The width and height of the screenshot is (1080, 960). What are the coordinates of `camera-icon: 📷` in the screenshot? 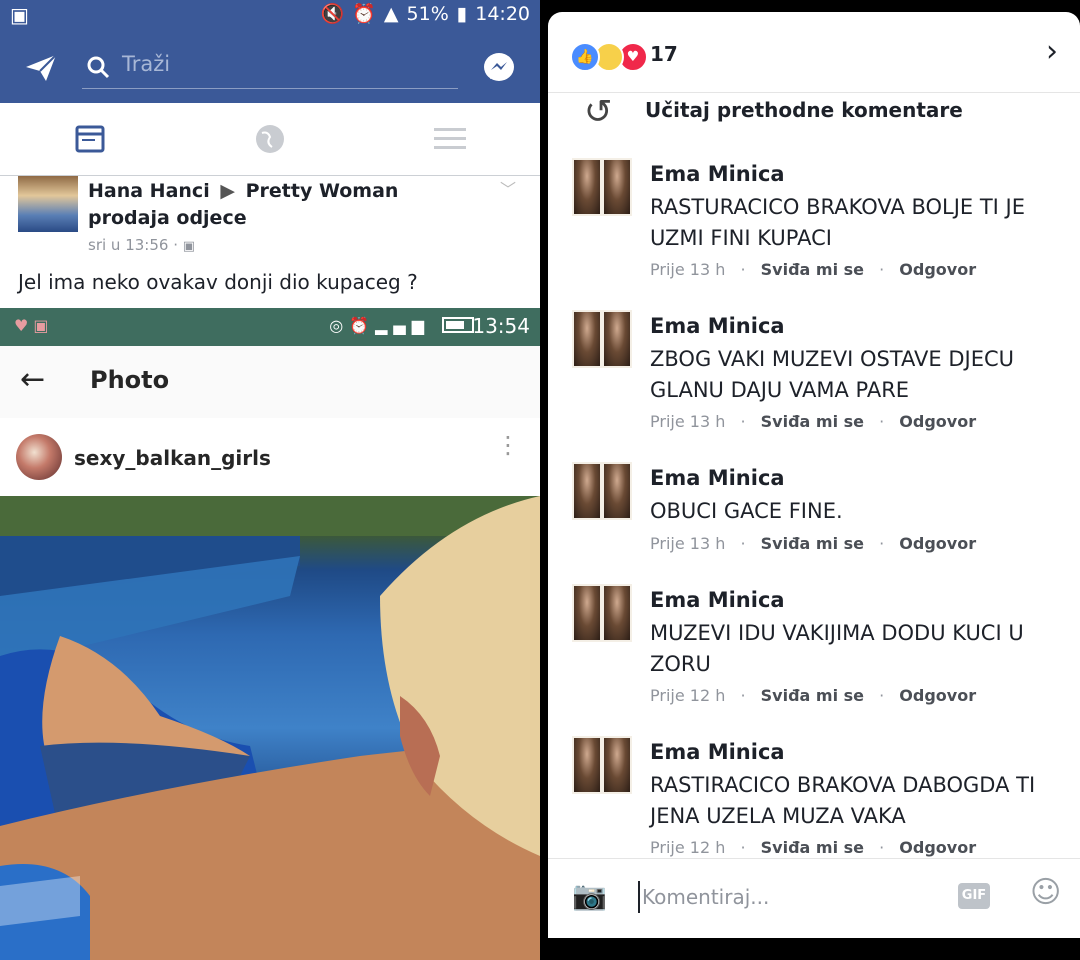 It's located at (589, 895).